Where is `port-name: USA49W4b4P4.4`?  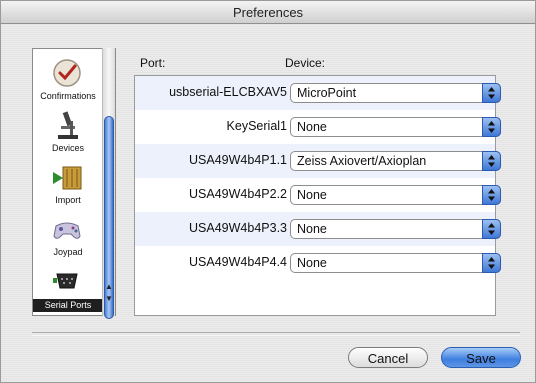
port-name: USA49W4b4P4.4 is located at coordinates (238, 262).